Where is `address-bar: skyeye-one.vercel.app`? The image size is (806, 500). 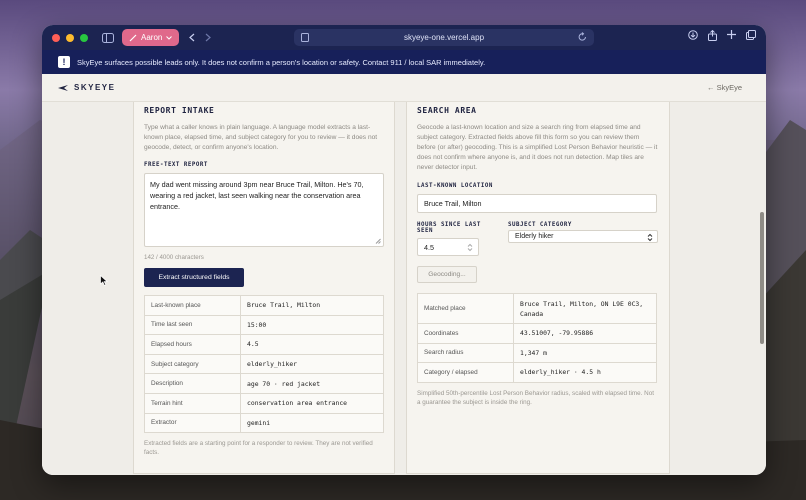 address-bar: skyeye-one.vercel.app is located at coordinates (444, 37).